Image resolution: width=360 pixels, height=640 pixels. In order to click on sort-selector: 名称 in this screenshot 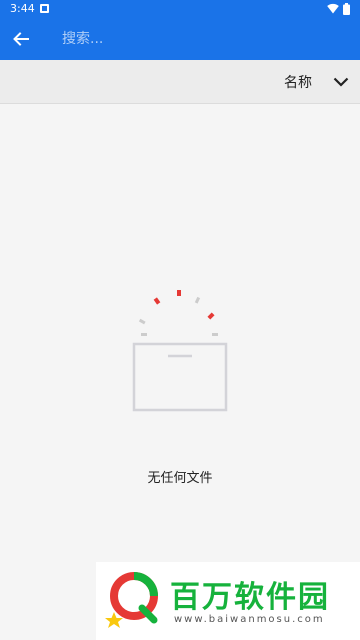, I will do `click(317, 82)`.